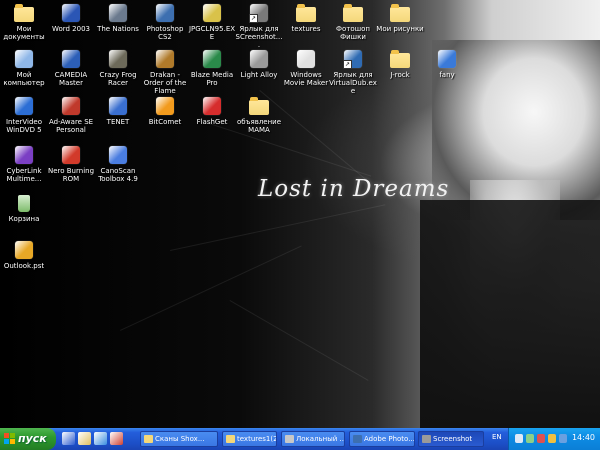 Image resolution: width=600 pixels, height=450 pixels. What do you see at coordinates (118, 59) in the screenshot?
I see `frog-icon` at bounding box center [118, 59].